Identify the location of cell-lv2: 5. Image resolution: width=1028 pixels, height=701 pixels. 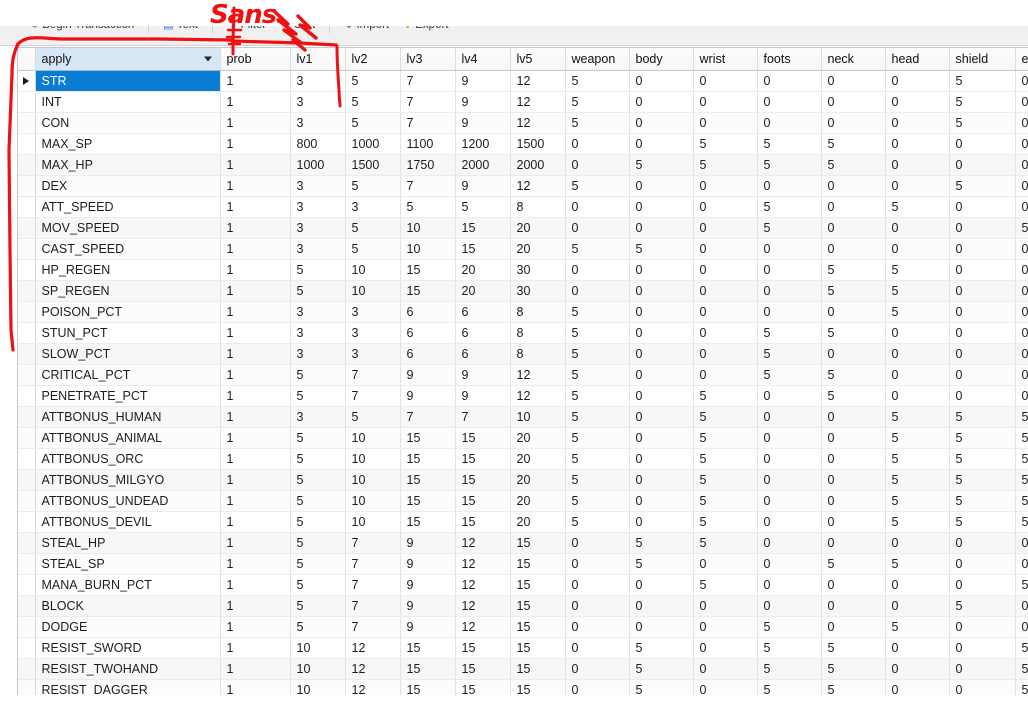
(373, 417).